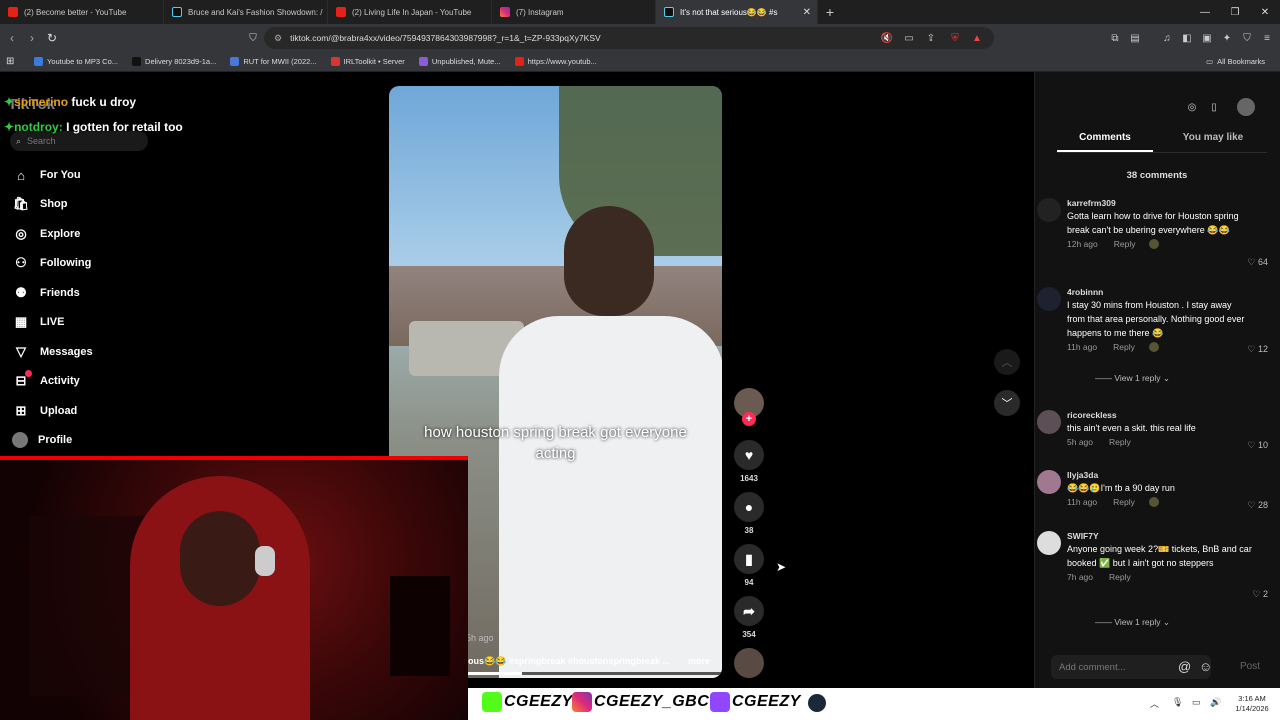 This screenshot has width=1280, height=720. Describe the element at coordinates (46, 381) in the screenshot. I see `nav-activity: ⊟ Activity` at that location.